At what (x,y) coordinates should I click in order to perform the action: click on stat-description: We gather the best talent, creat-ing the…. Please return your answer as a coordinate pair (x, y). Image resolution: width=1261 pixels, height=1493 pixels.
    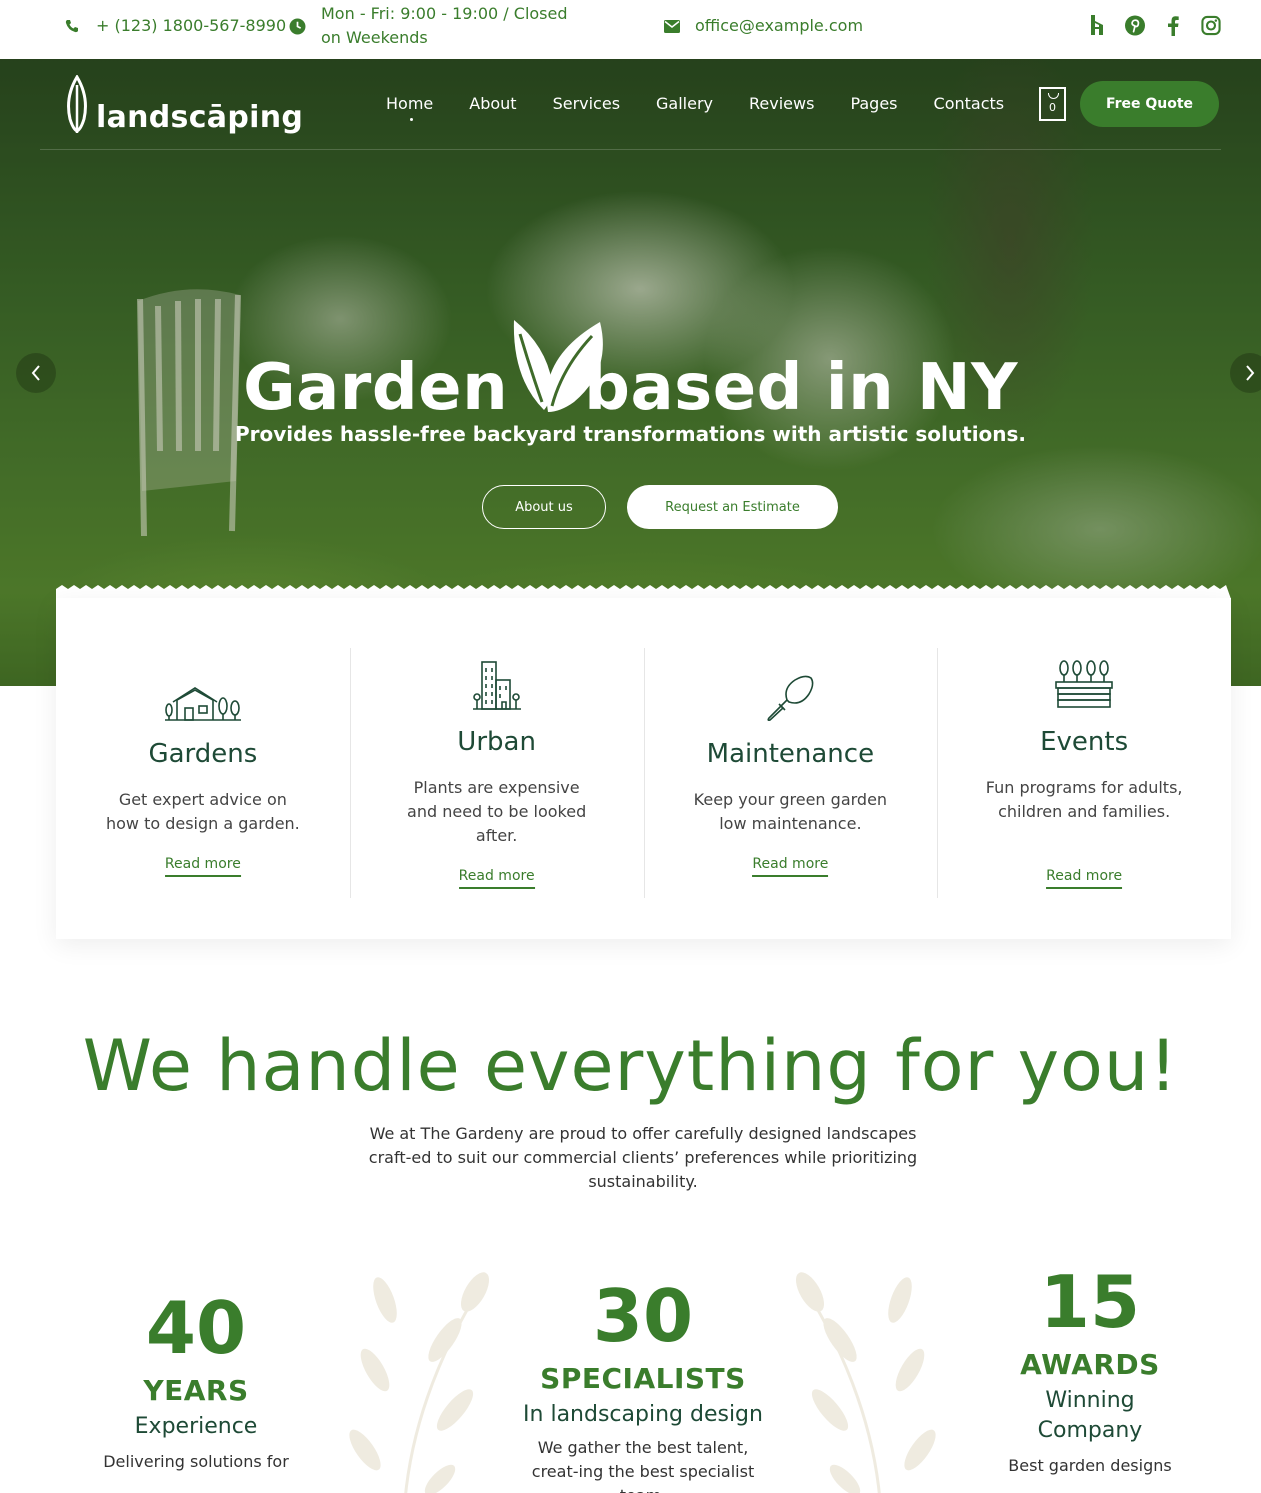
    Looking at the image, I should click on (643, 1465).